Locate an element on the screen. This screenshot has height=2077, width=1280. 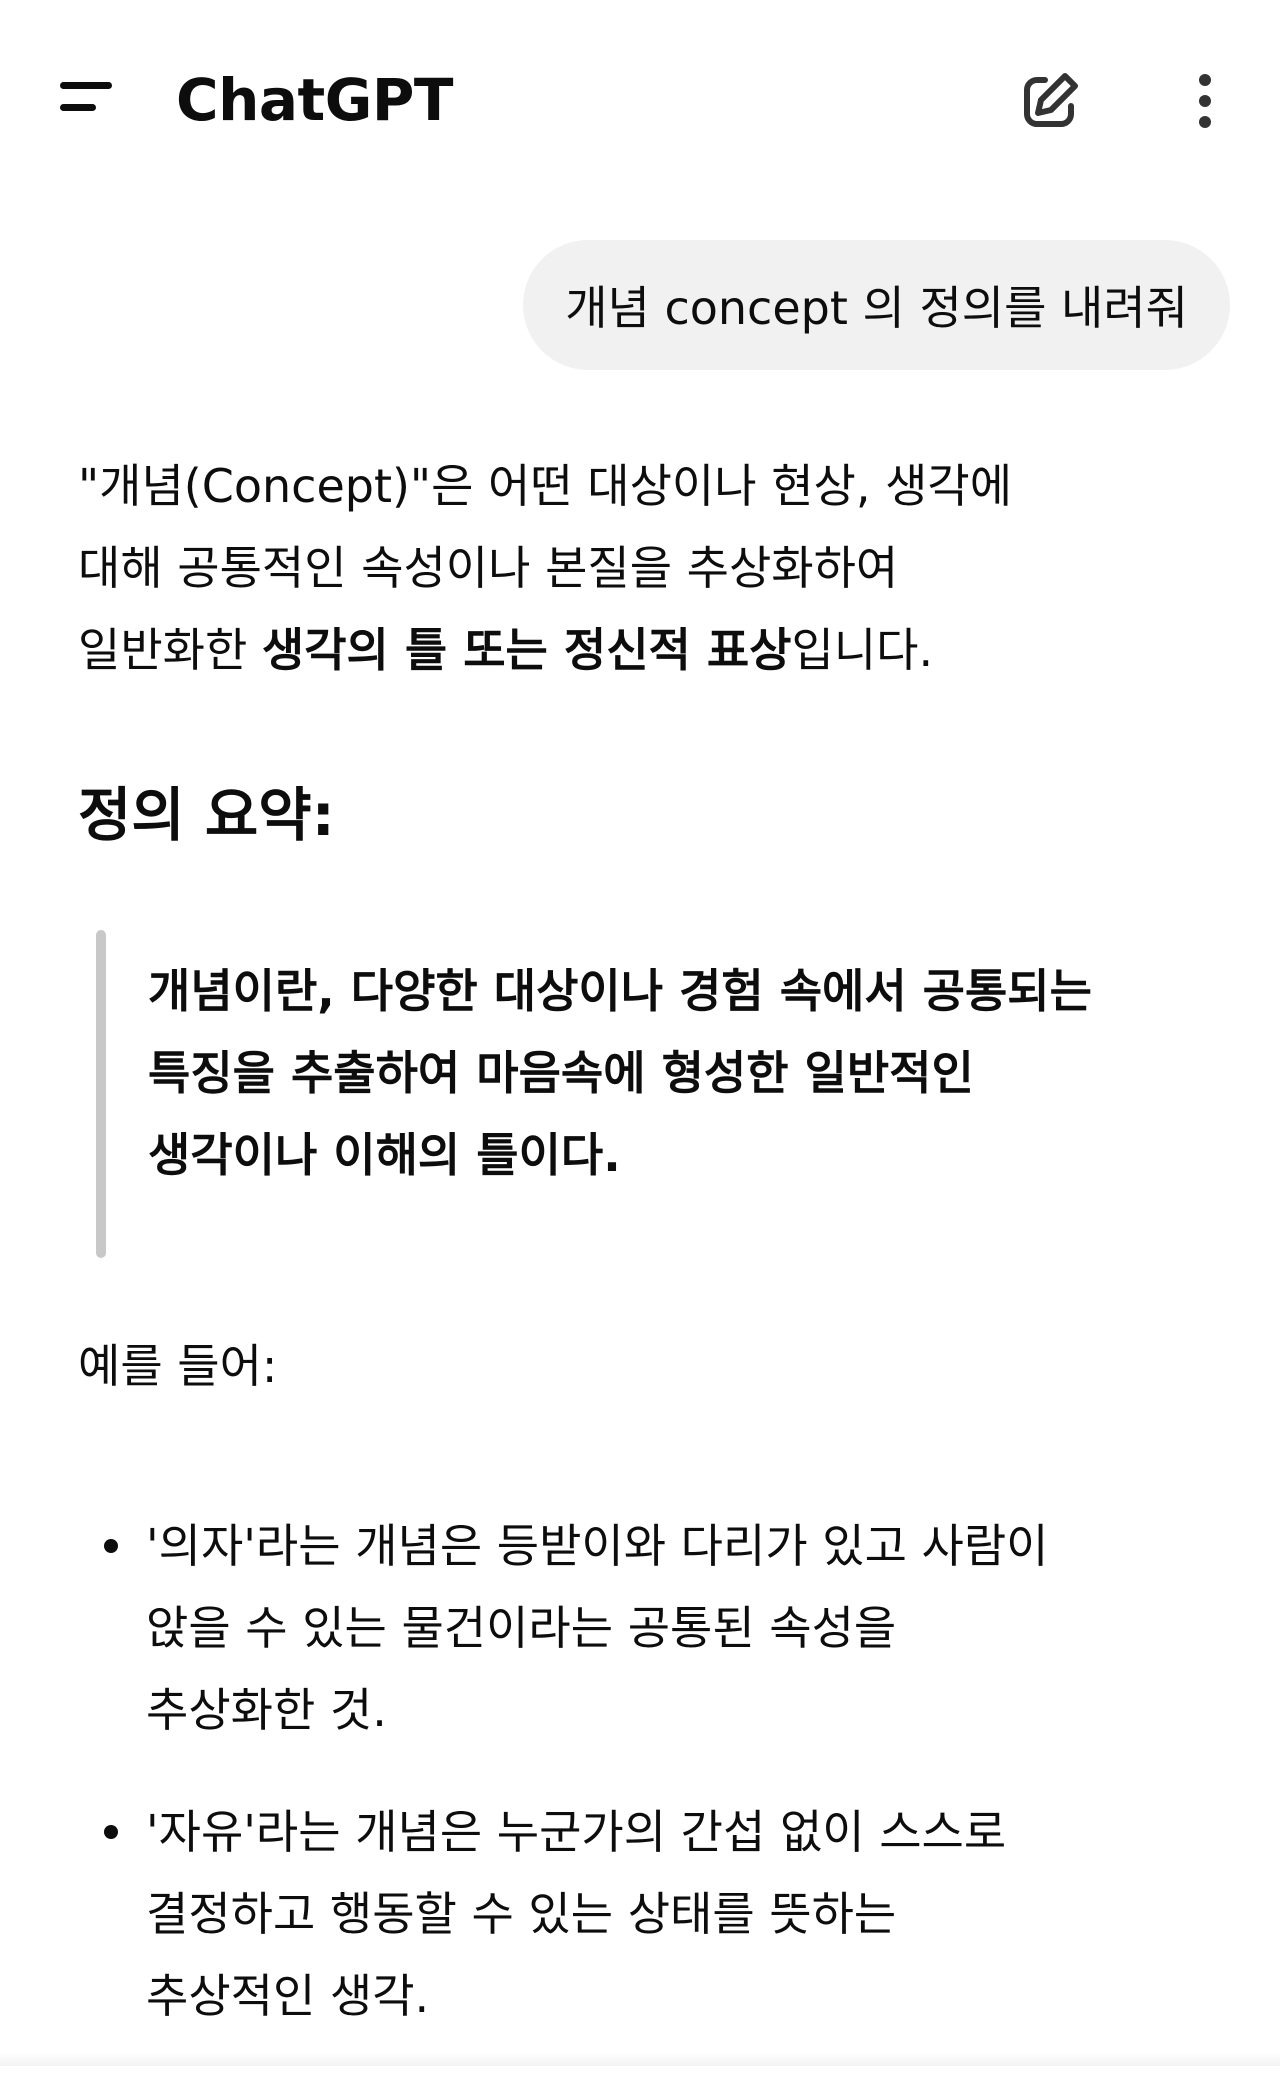
new-chat-button is located at coordinates (1050, 101).